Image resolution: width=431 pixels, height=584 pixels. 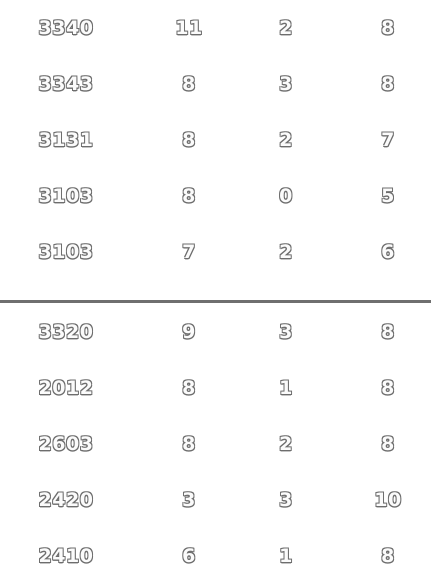 What do you see at coordinates (215, 84) in the screenshot?
I see `table-row: 3343 8 3 8` at bounding box center [215, 84].